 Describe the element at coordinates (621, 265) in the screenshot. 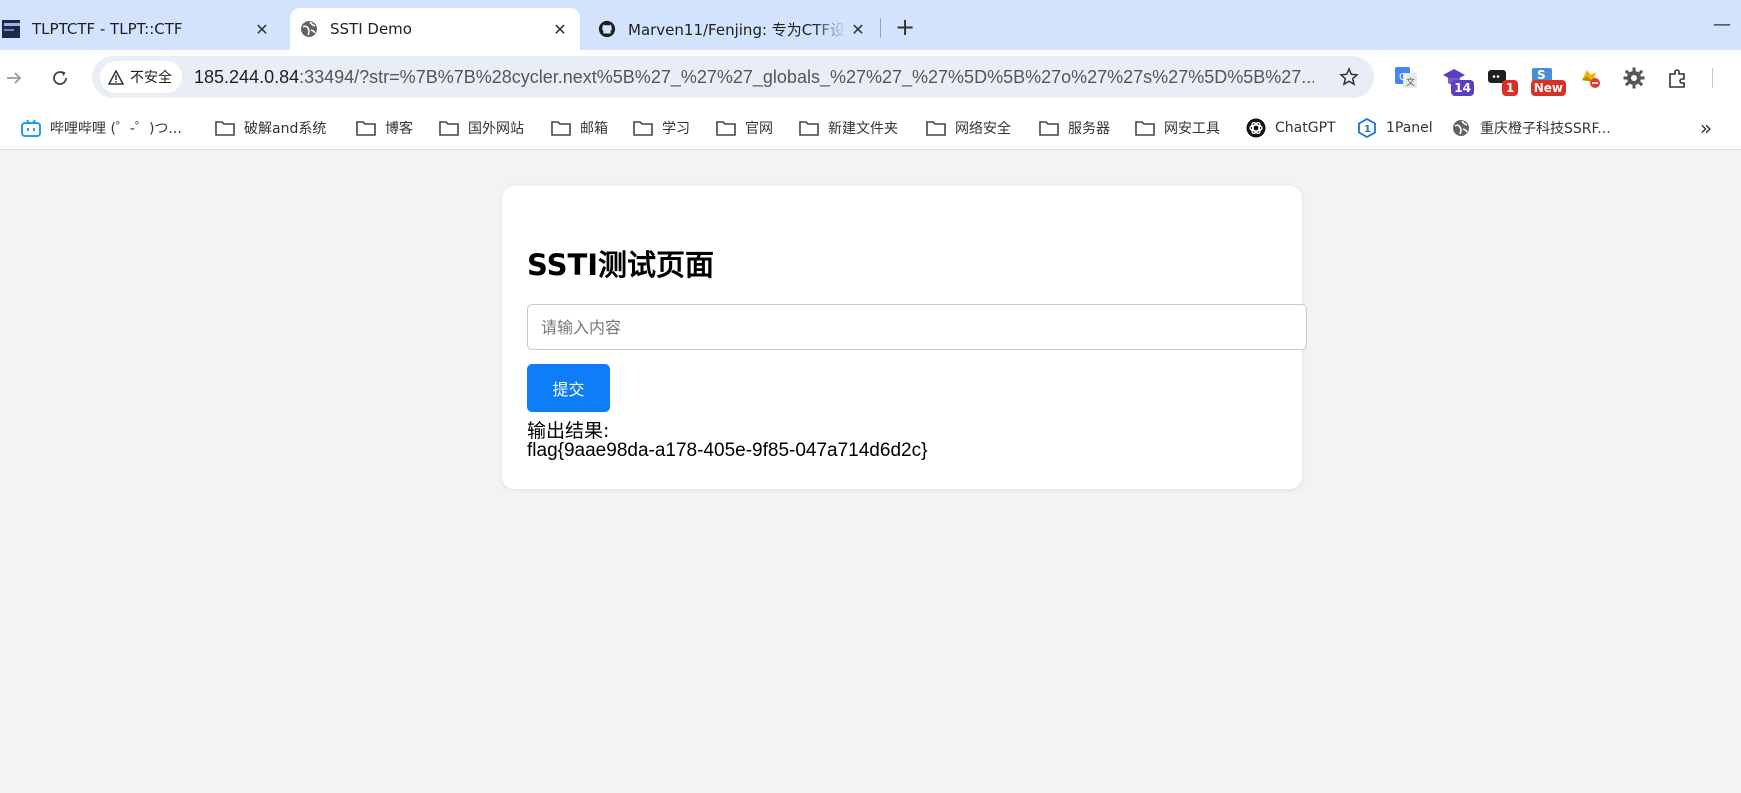

I see `page-title: SSTI测试页面` at that location.